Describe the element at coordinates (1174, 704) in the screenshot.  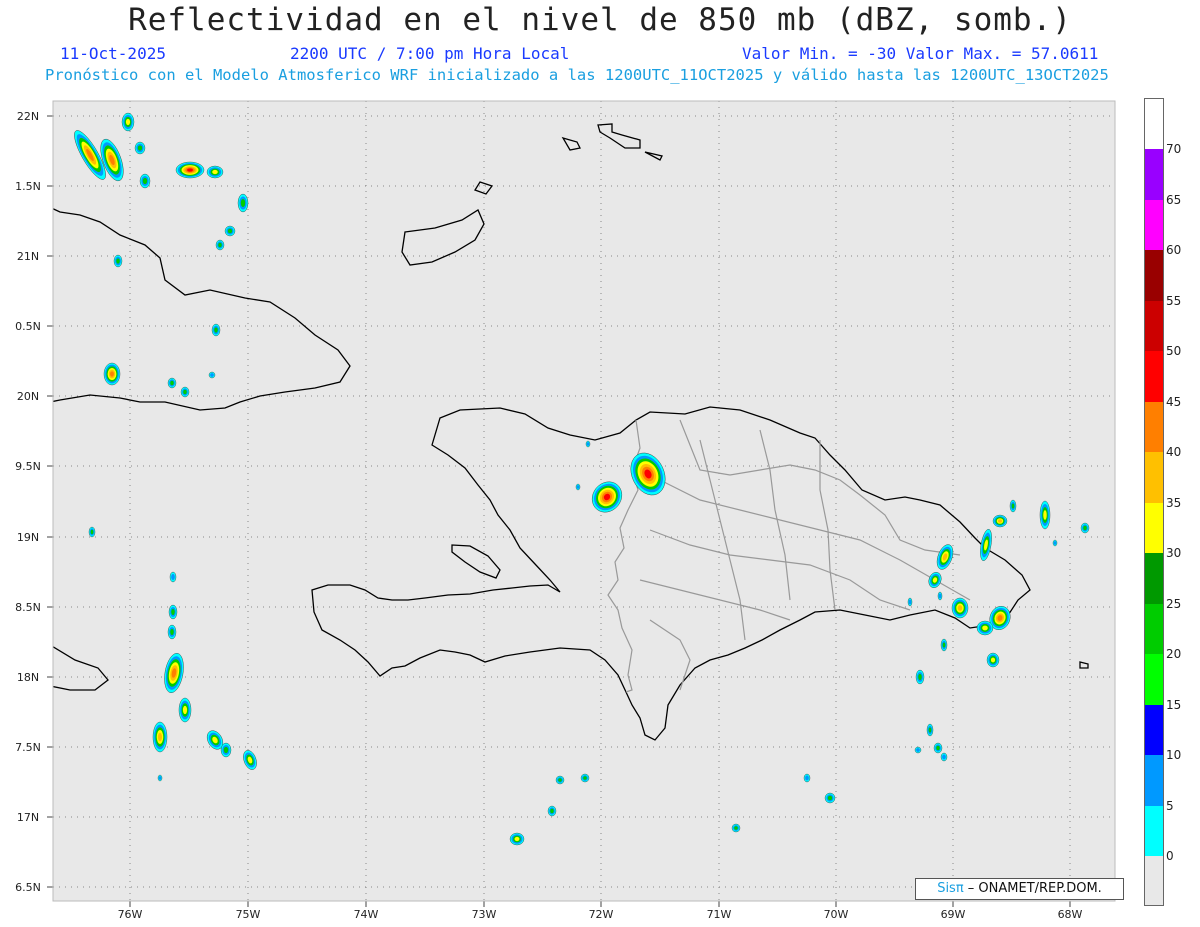
I see `color-scale-label: 15` at that location.